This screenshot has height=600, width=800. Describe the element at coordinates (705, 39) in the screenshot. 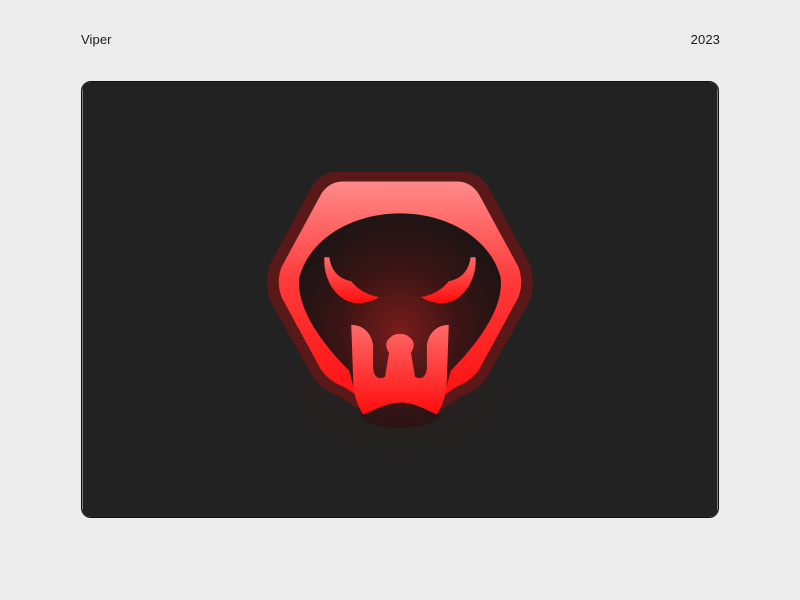

I see `project-year: 2023` at that location.